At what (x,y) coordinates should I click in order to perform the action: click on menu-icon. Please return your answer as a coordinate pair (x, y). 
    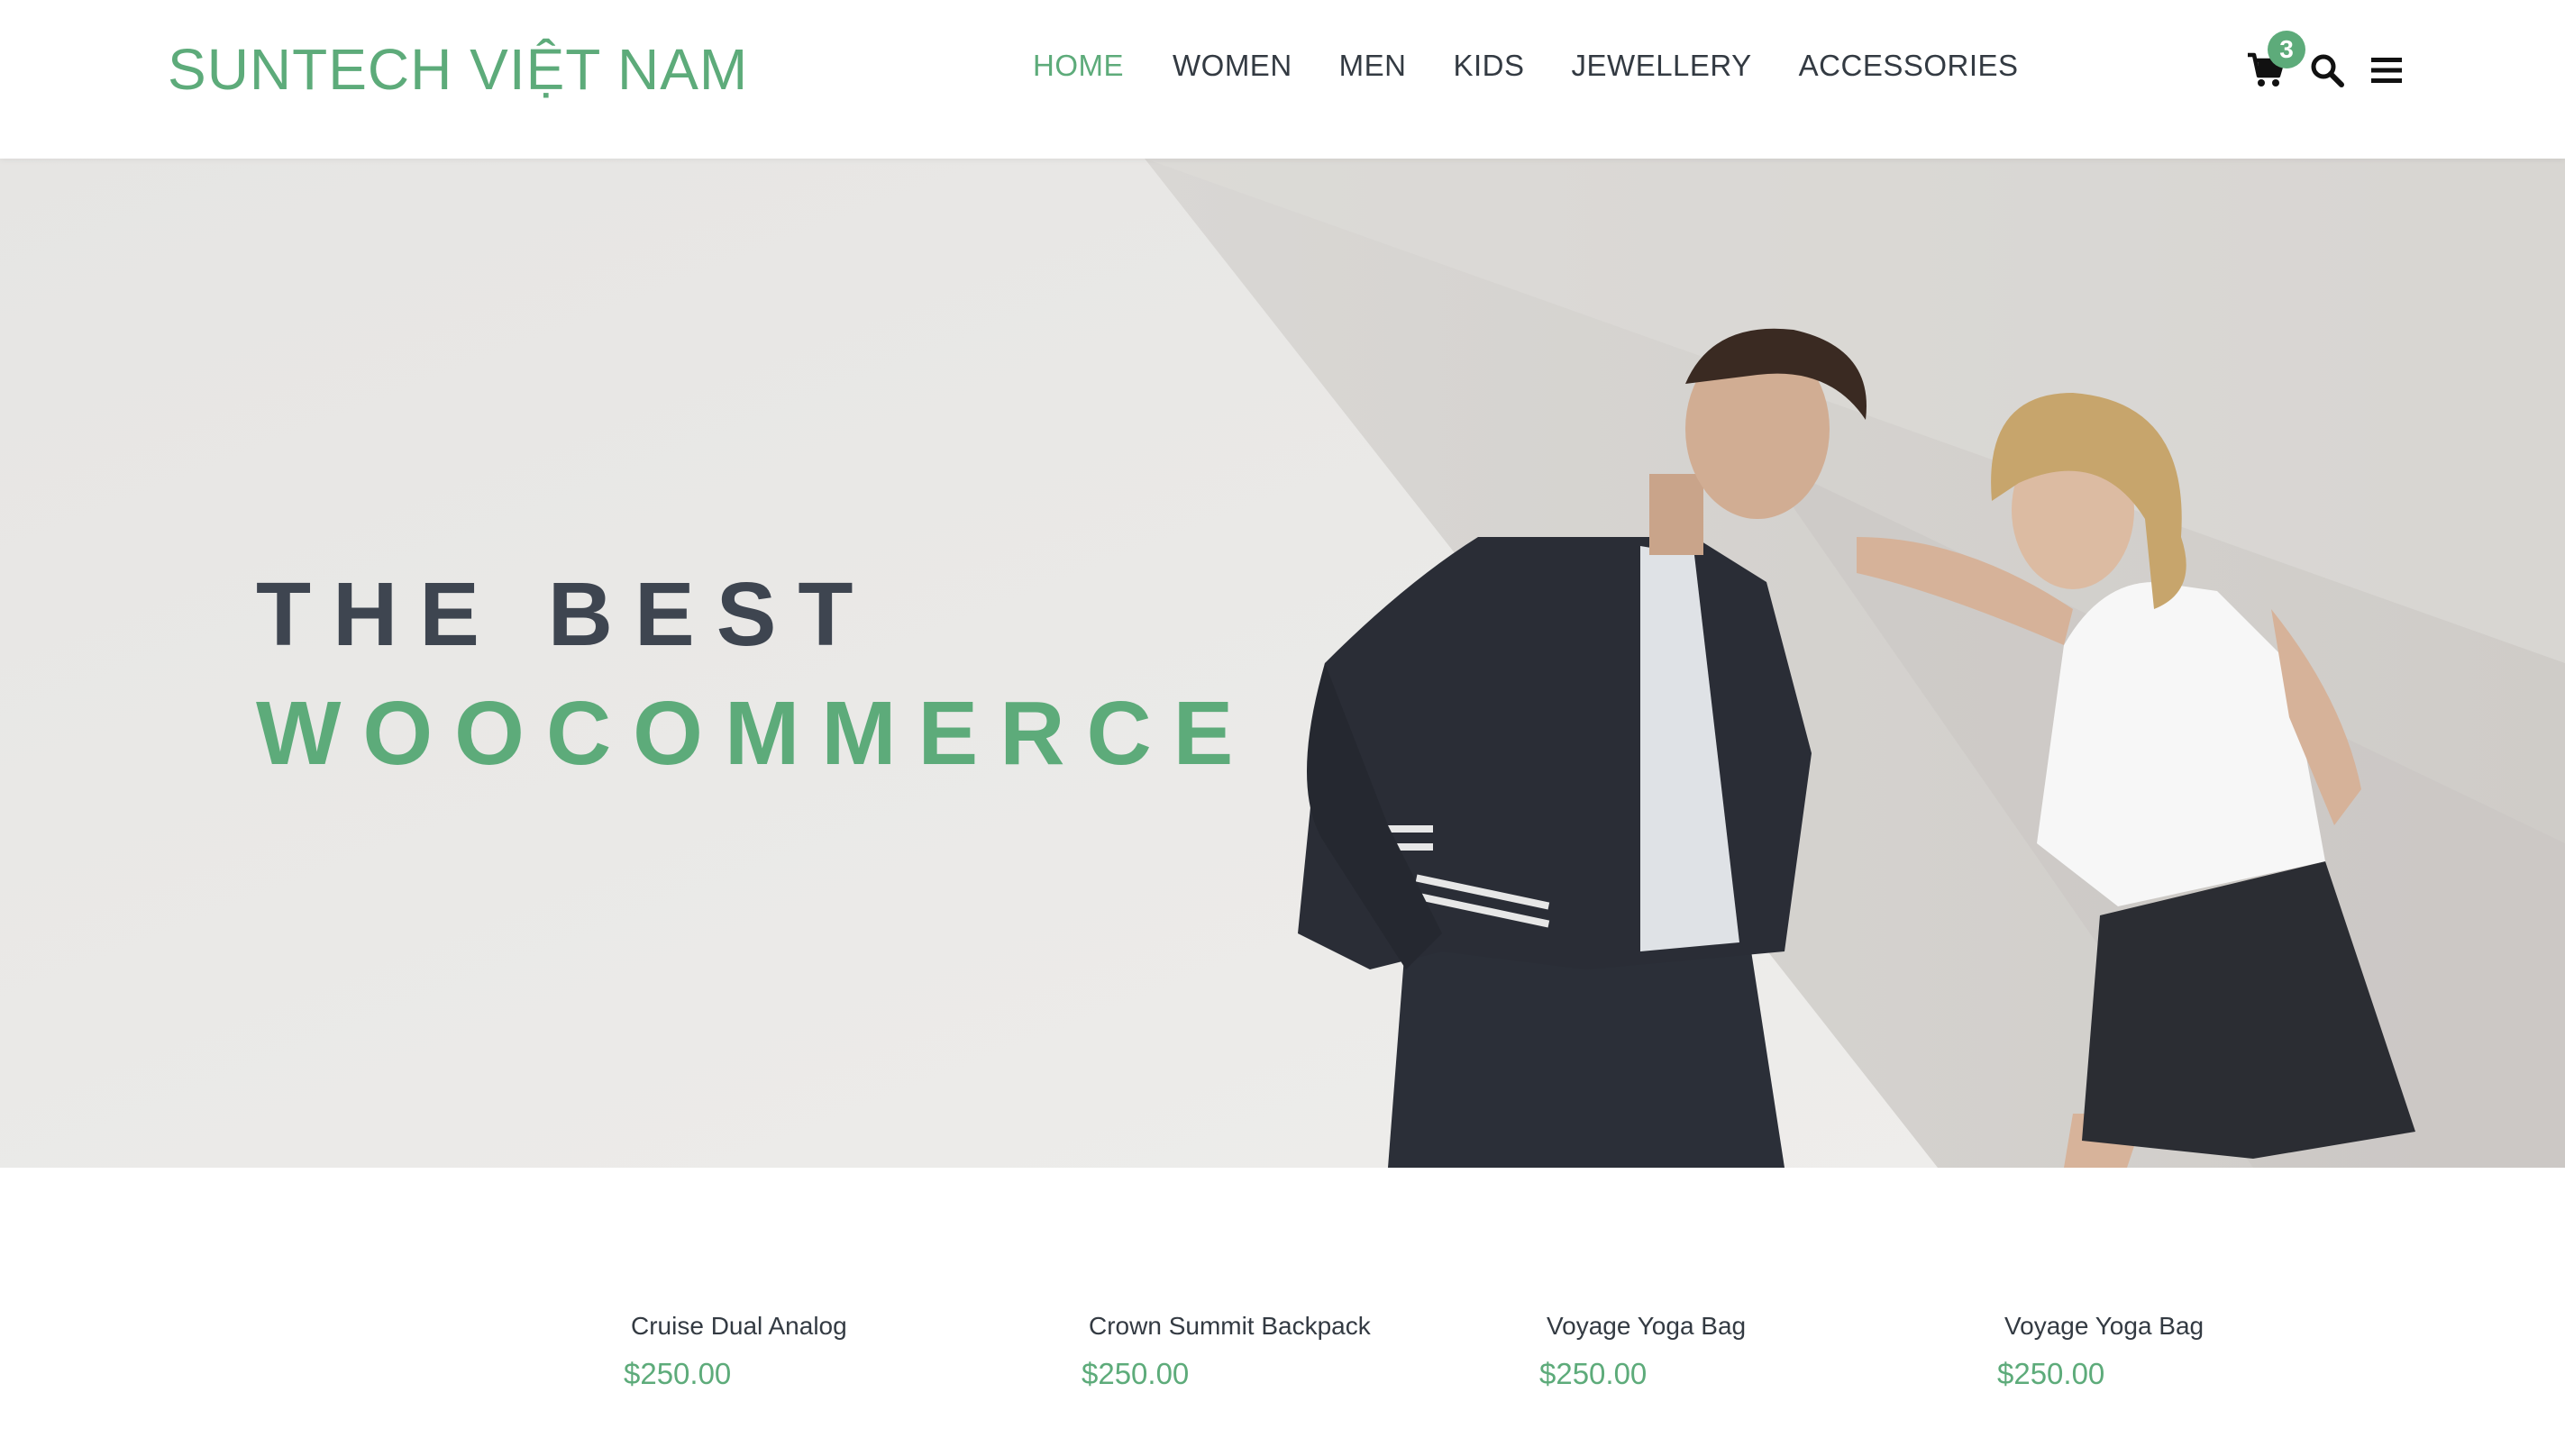
    Looking at the image, I should click on (2386, 70).